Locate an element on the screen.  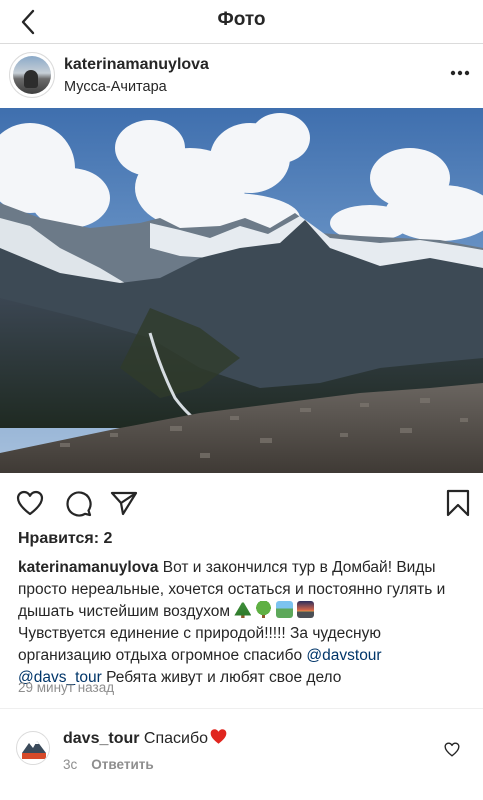
post-location: Мусса-Ачитара is located at coordinates (115, 87).